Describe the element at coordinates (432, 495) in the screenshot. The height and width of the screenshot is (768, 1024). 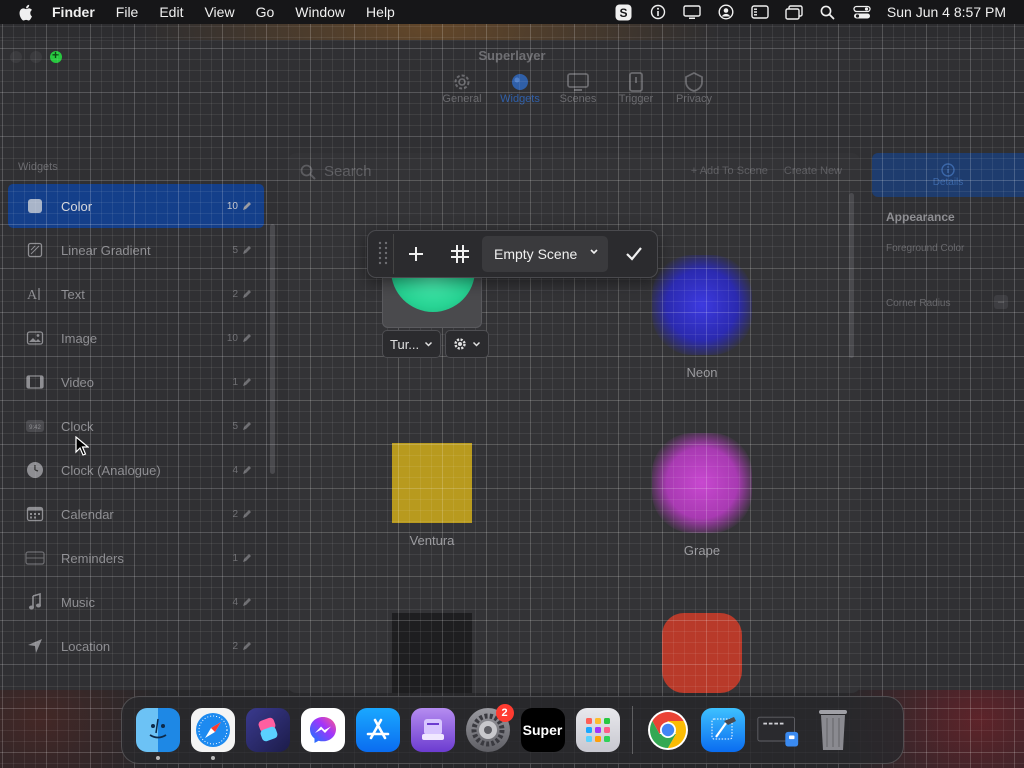
I see `widget-ventura: Ventura` at that location.